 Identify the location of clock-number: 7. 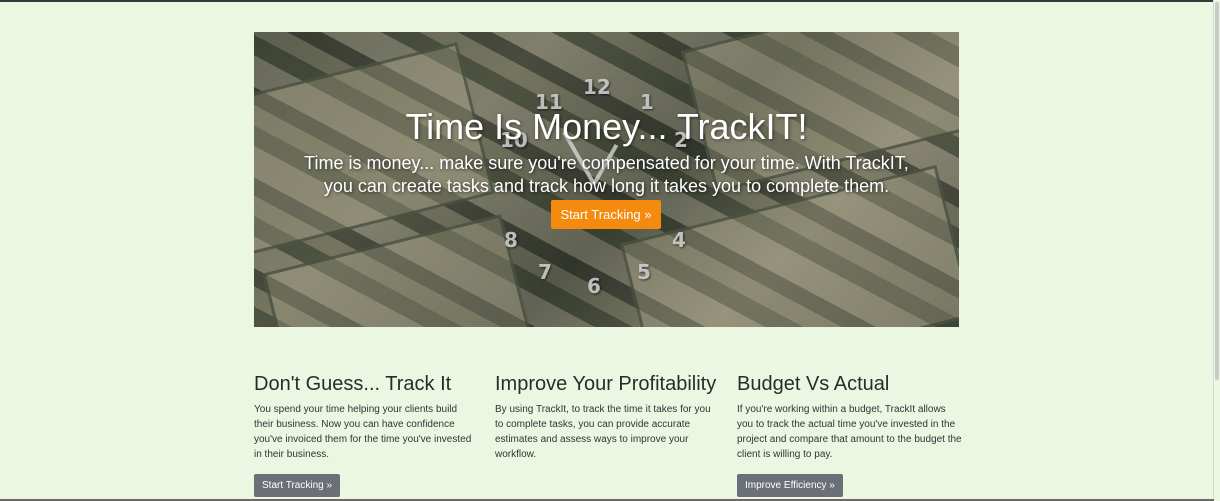
(545, 272).